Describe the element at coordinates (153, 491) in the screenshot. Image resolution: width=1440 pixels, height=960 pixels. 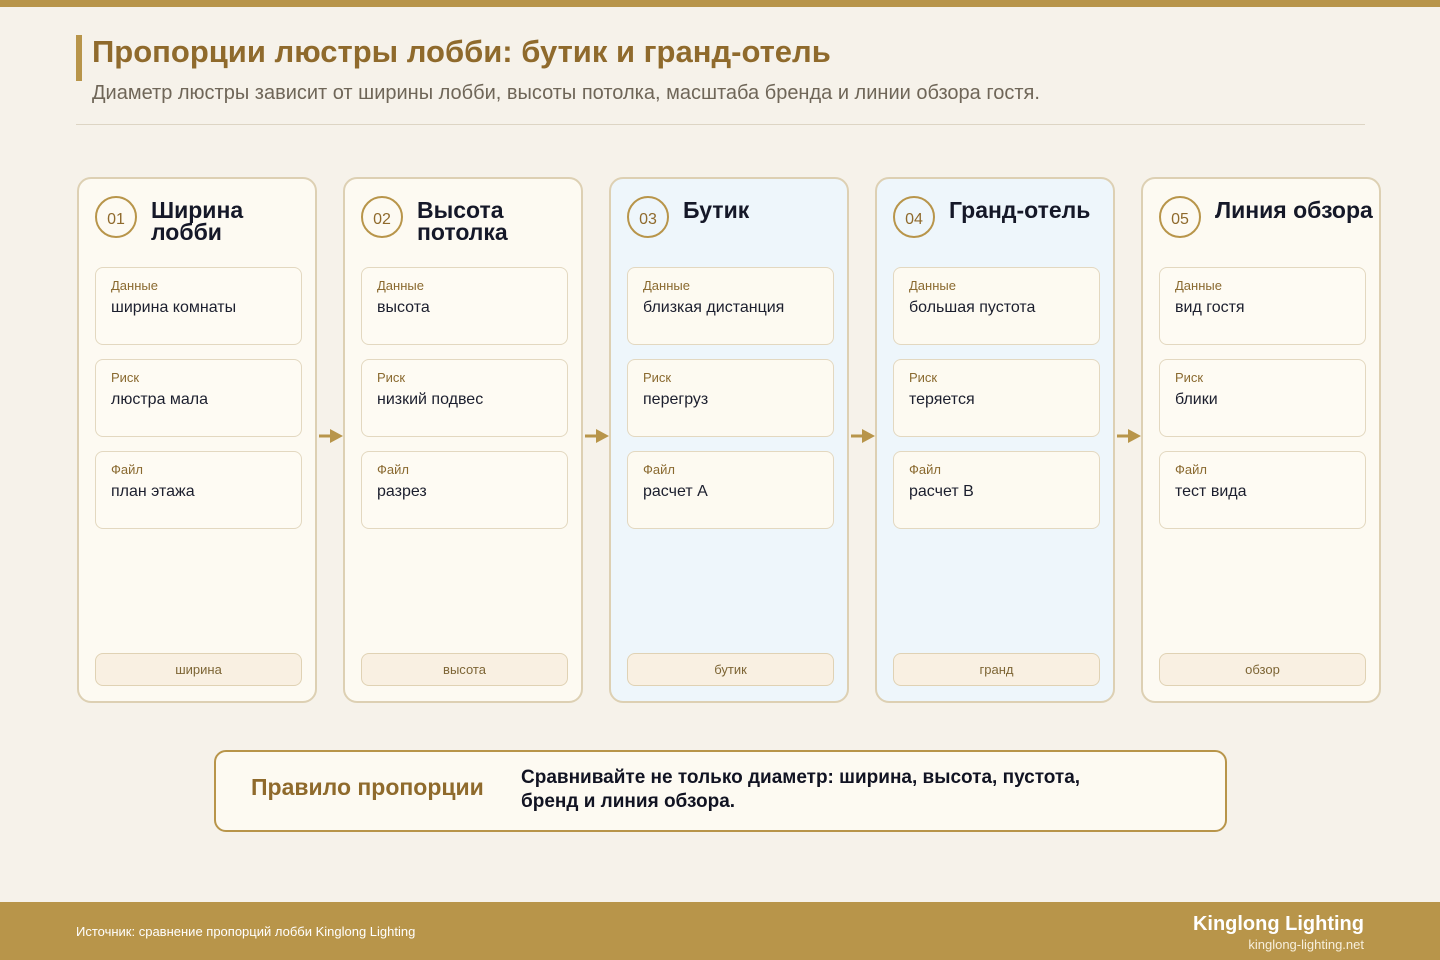
I see `field-value: план этажа` at that location.